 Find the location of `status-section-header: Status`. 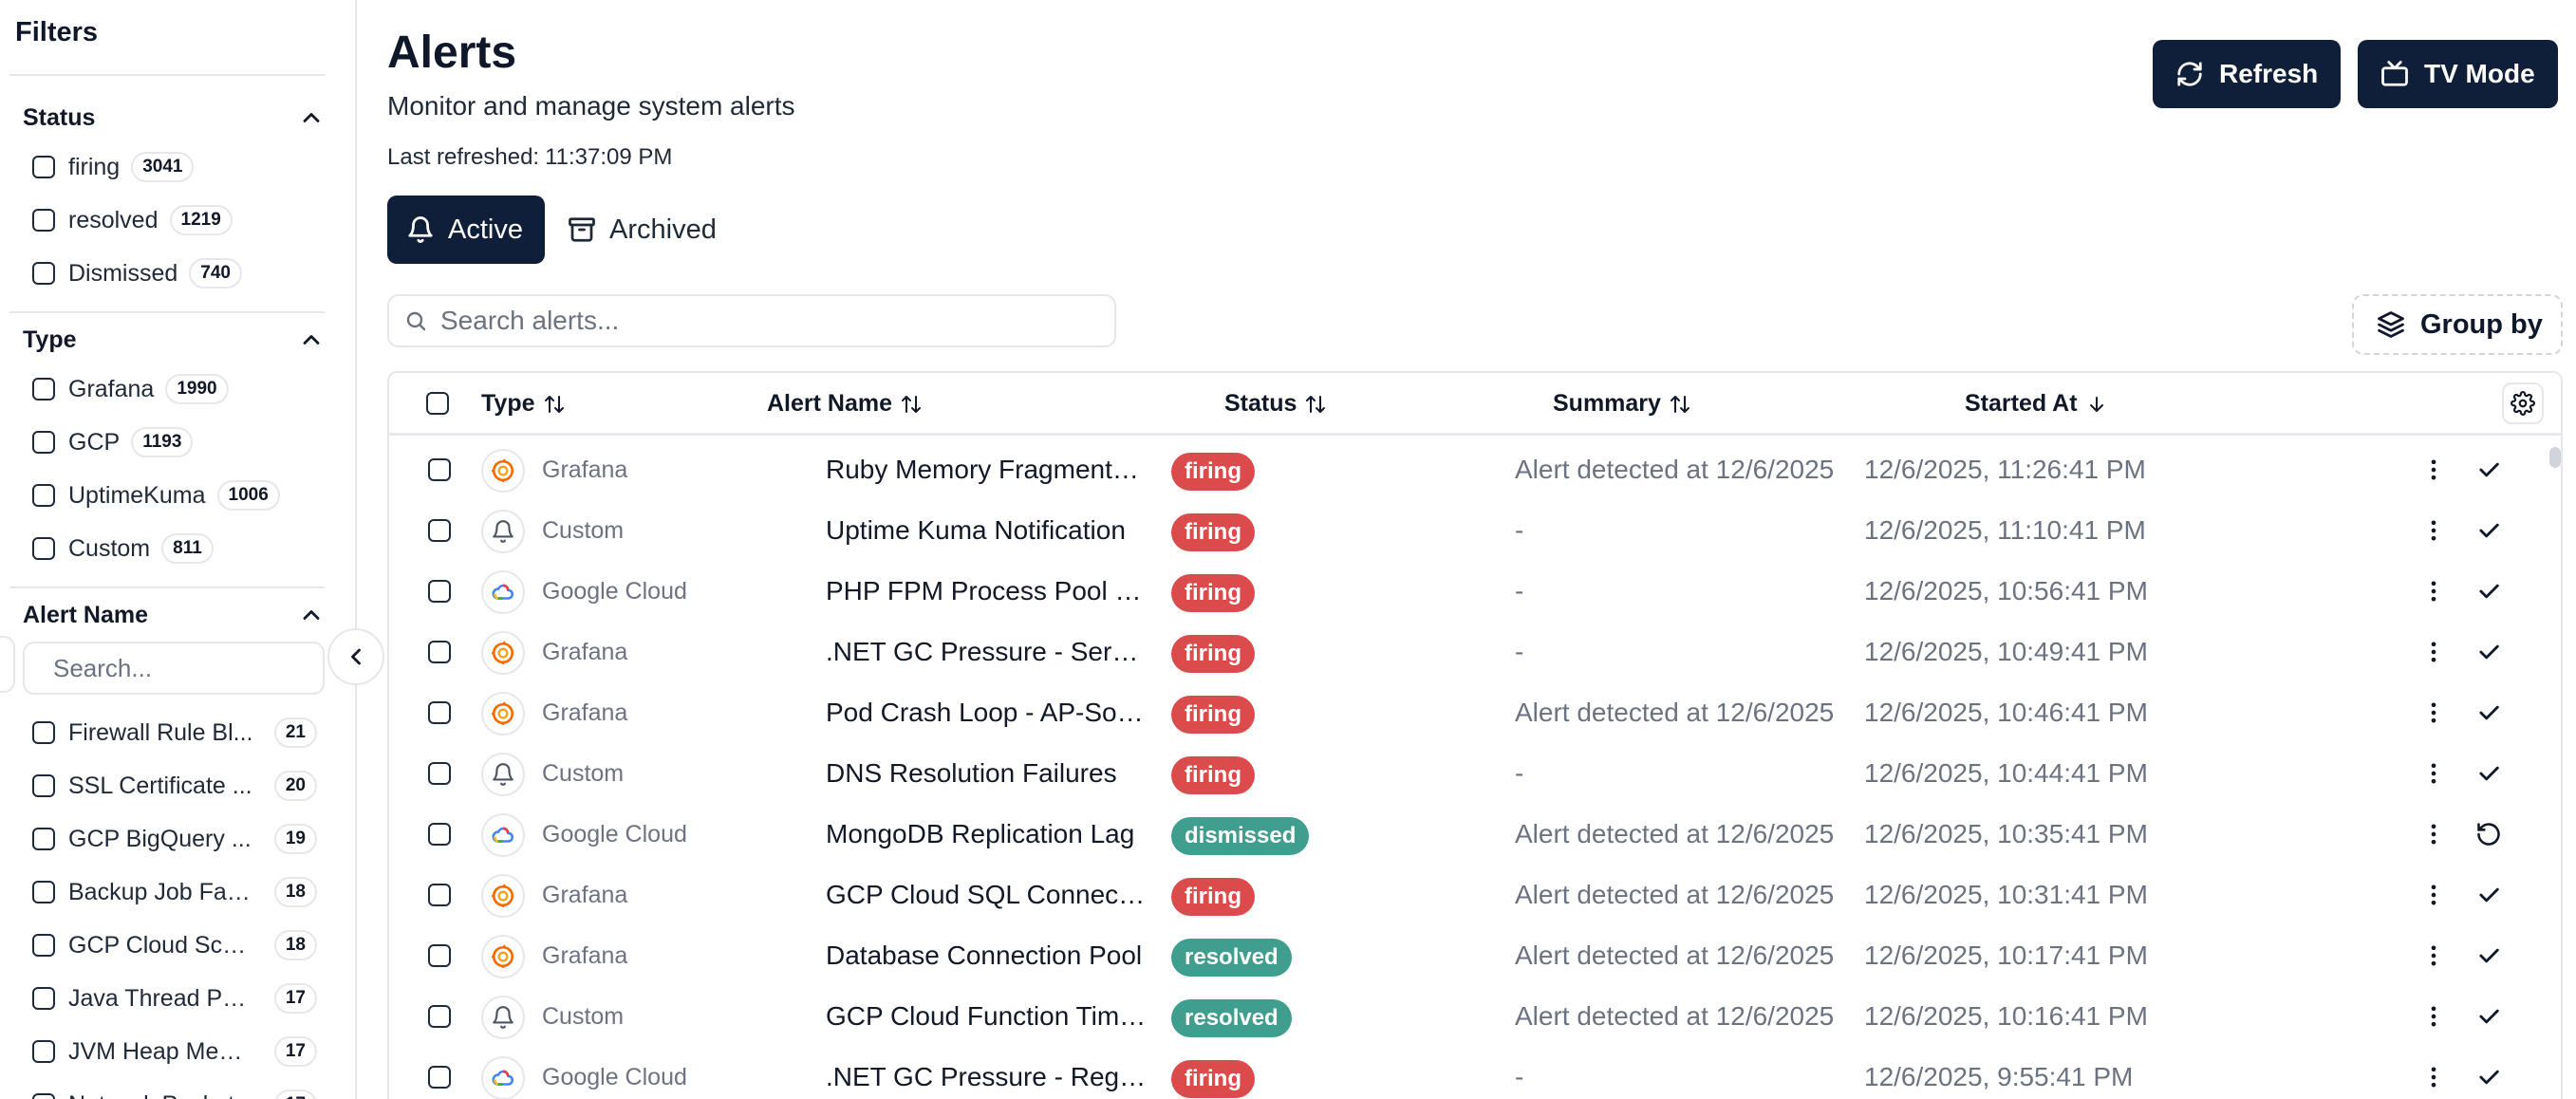

status-section-header: Status is located at coordinates (174, 118).